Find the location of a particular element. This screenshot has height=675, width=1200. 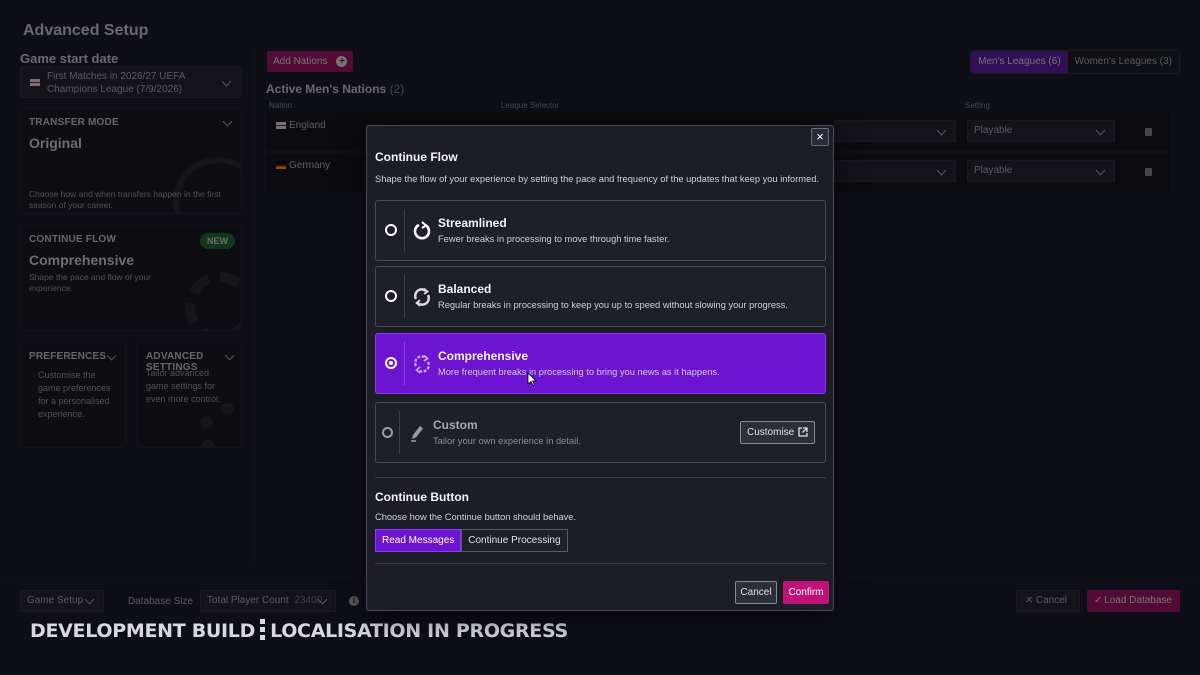

game-setup-select: Game Setup is located at coordinates (62, 601).